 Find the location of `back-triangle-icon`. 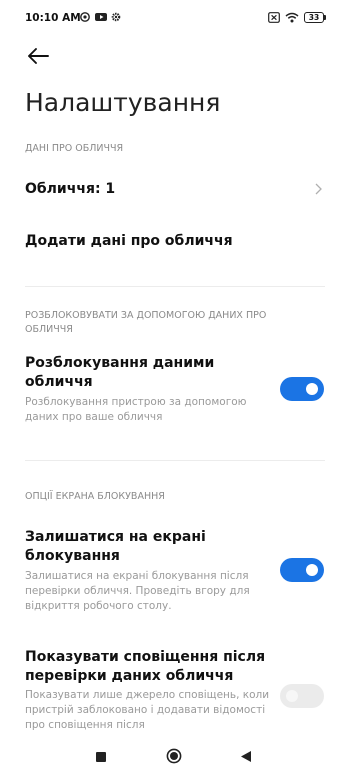

back-triangle-icon is located at coordinates (246, 756).